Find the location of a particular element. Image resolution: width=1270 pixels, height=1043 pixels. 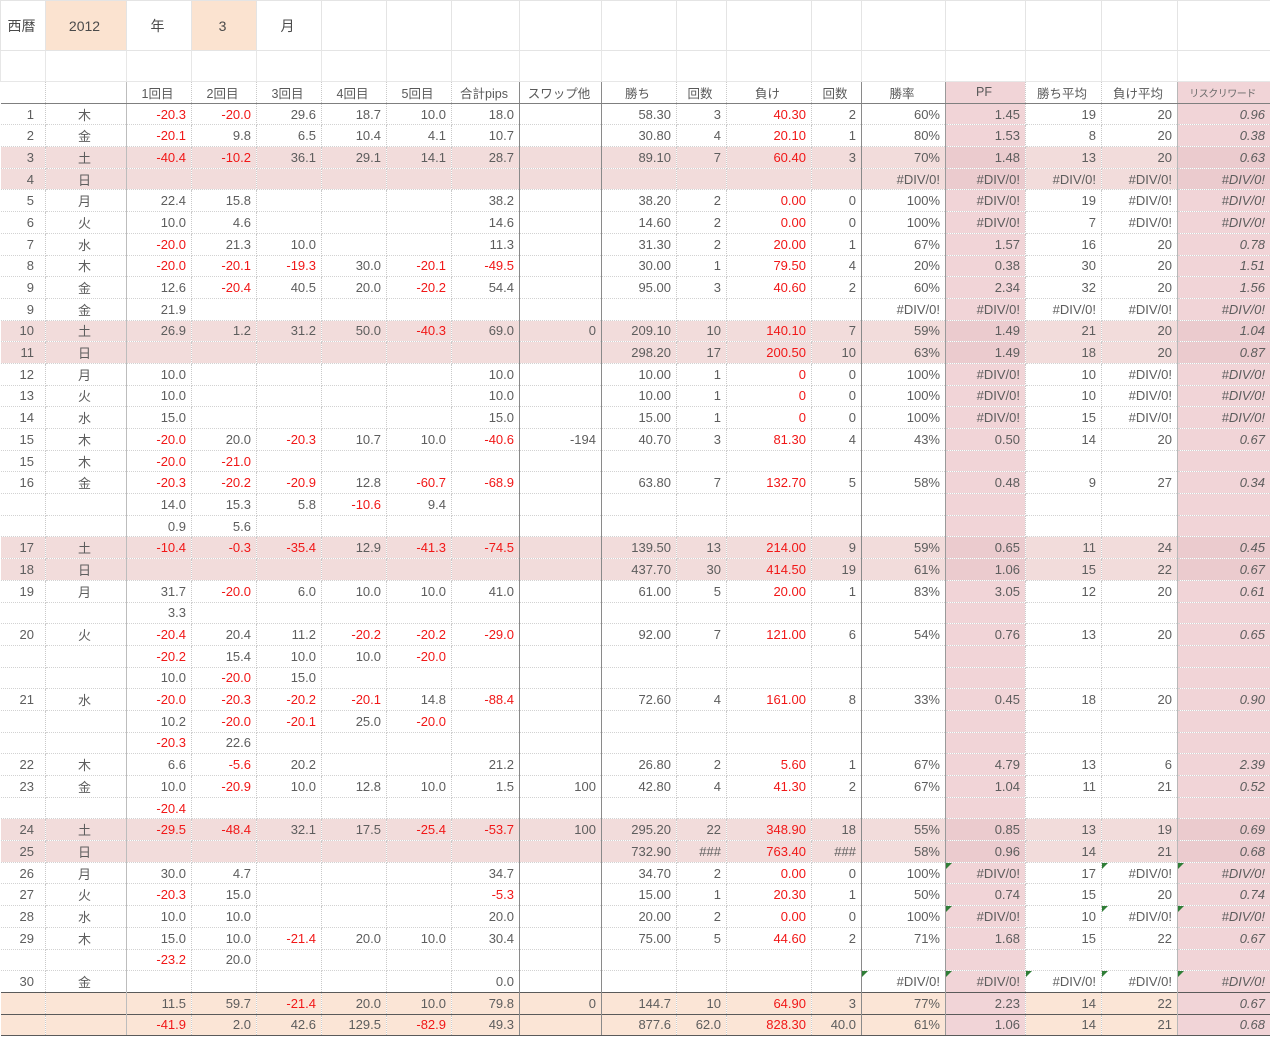

cell: -5.3 is located at coordinates (485, 895).